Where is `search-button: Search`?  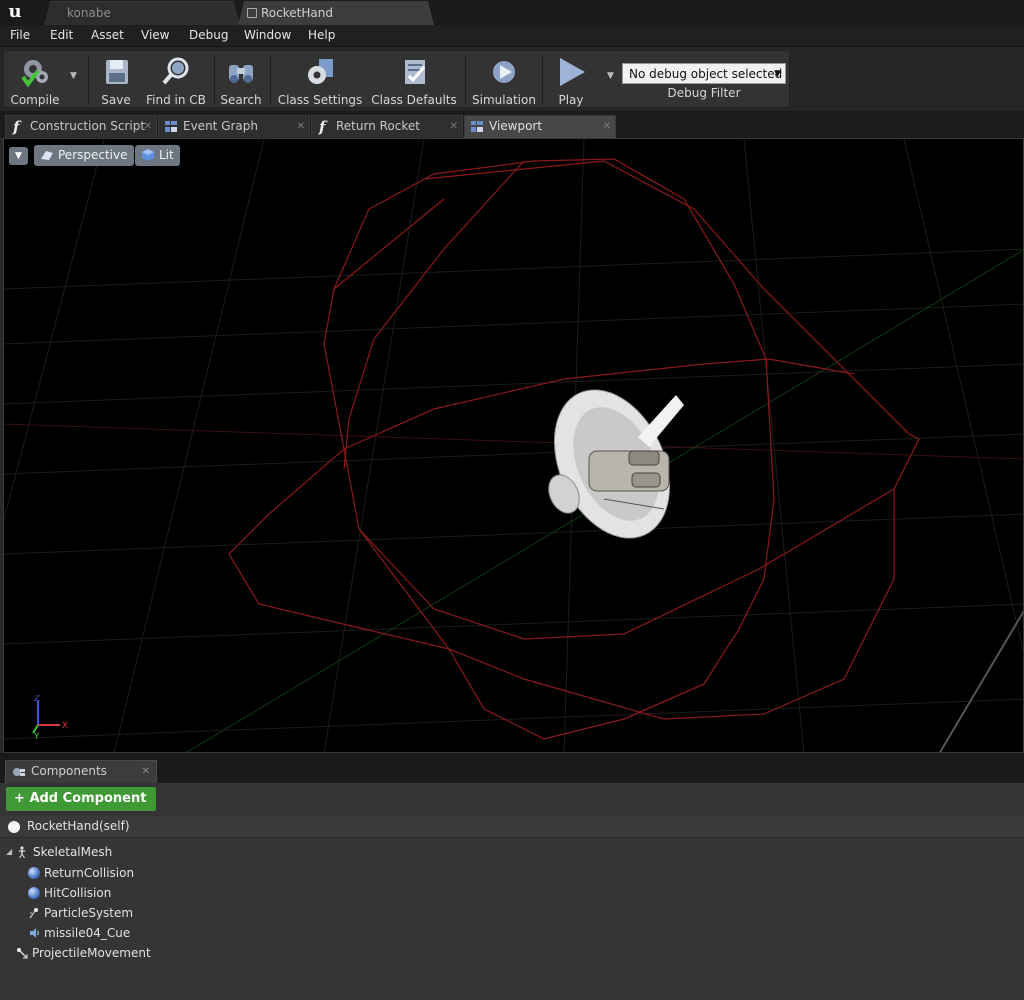 search-button: Search is located at coordinates (241, 80).